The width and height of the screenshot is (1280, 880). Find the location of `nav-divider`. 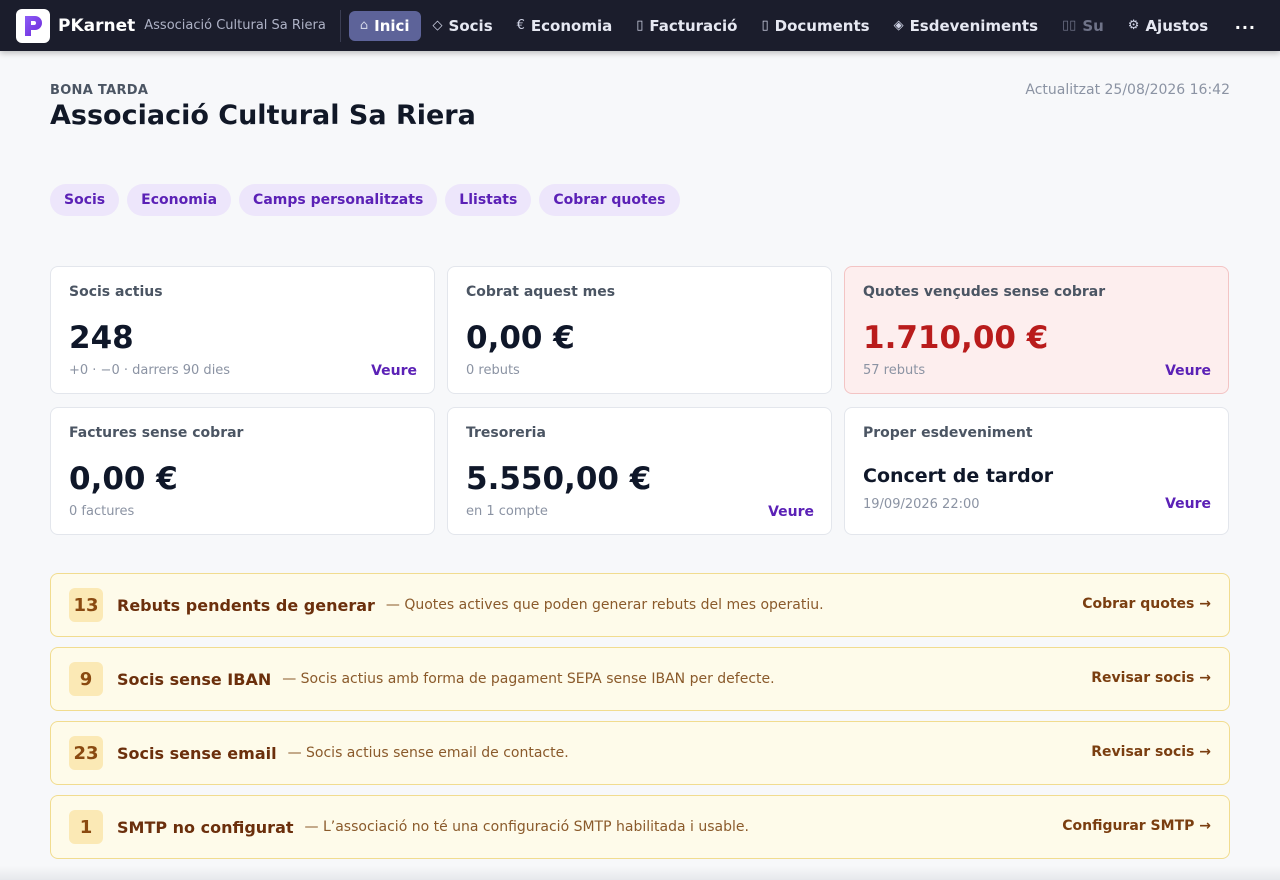

nav-divider is located at coordinates (340, 25).